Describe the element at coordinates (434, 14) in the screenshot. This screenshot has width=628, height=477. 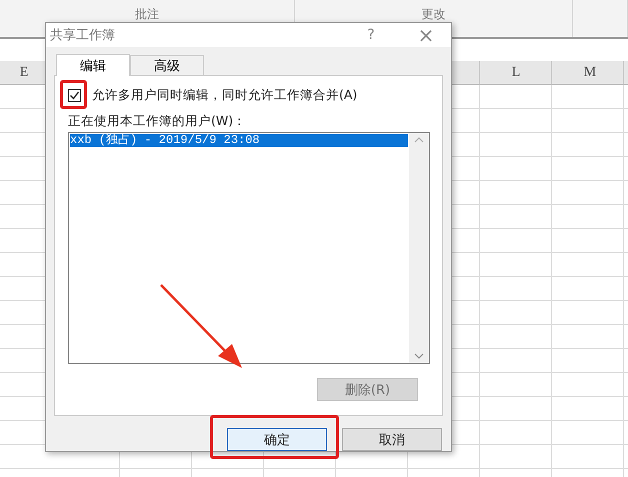
I see `group-label: 更改` at that location.